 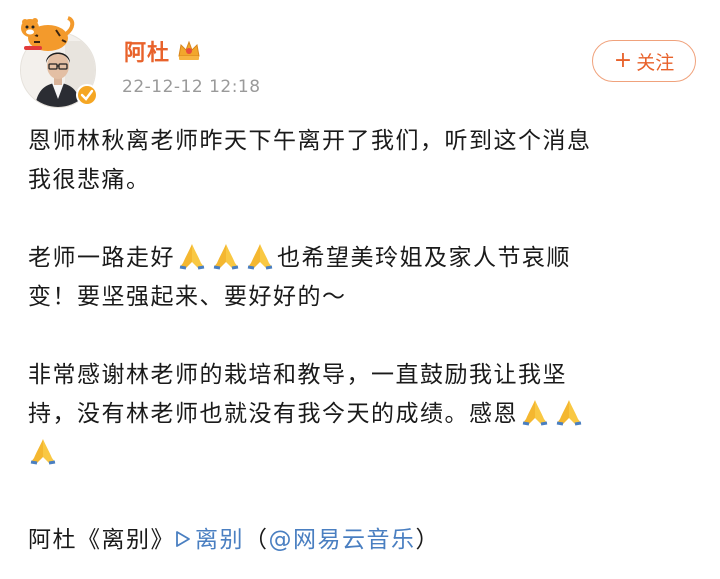 I want to click on music-link: 离别, so click(x=209, y=540).